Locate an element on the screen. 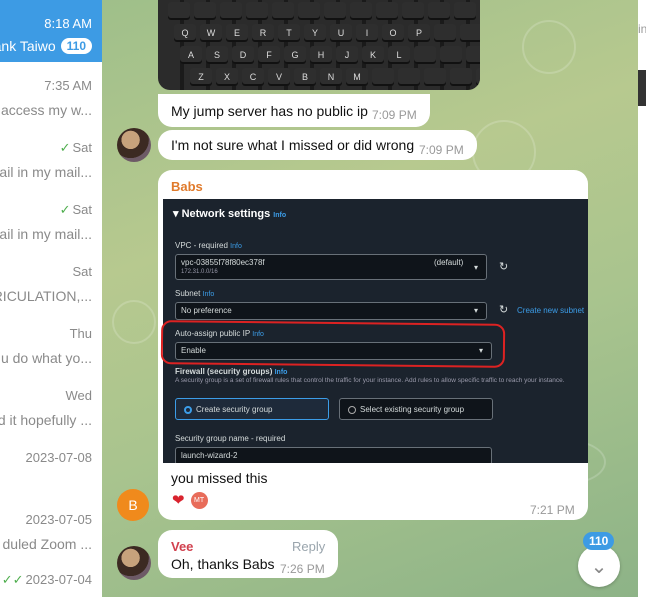 The width and height of the screenshot is (646, 597). keyboard-key: F is located at coordinates (269, 55).